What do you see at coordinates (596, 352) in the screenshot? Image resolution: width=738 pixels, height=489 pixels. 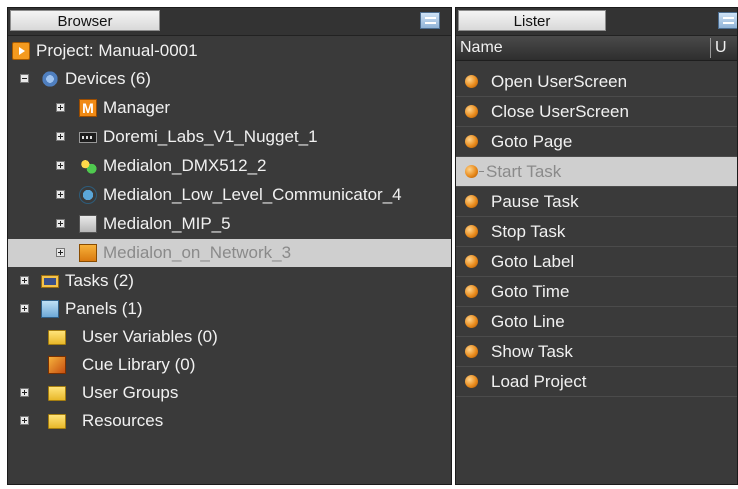 I see `lister-item: Show Task` at bounding box center [596, 352].